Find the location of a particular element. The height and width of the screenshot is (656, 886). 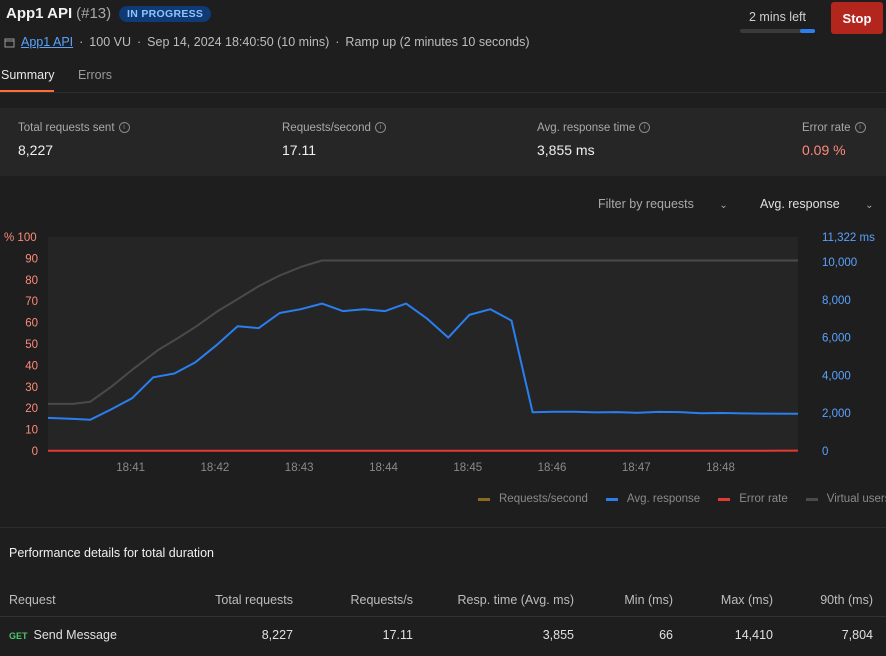

right-axis-tick-label: 8,000 is located at coordinates (836, 301).